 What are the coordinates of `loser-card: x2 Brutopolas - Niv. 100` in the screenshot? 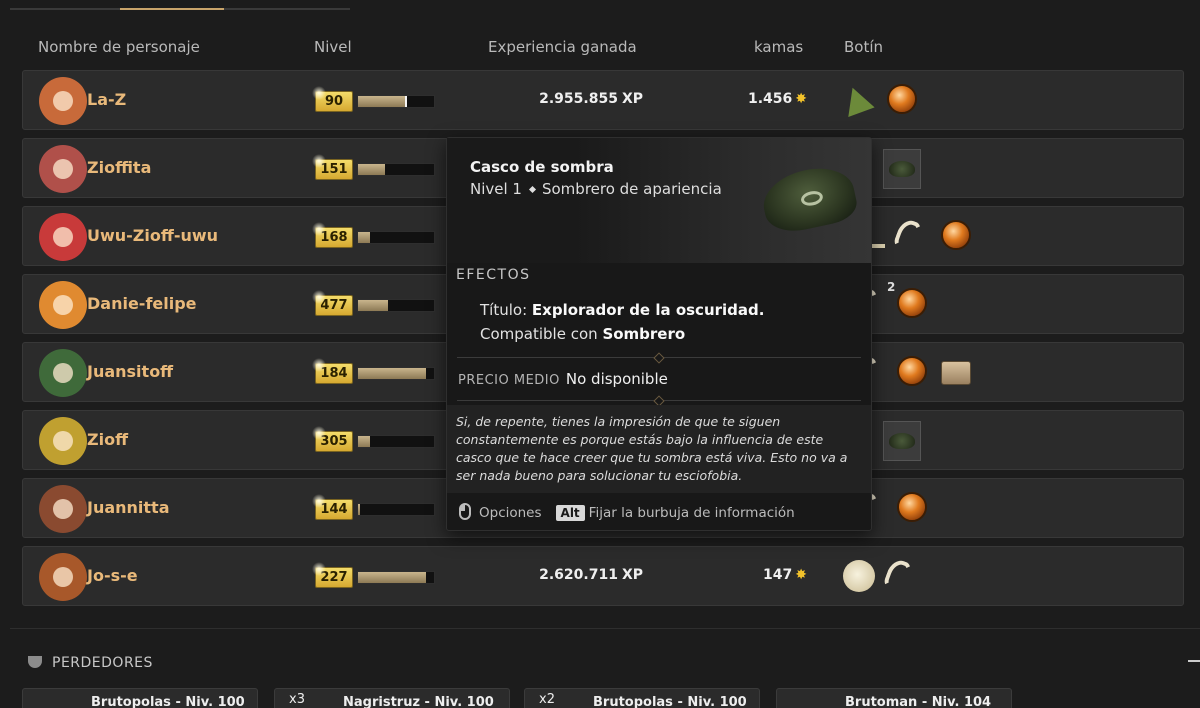 It's located at (642, 698).